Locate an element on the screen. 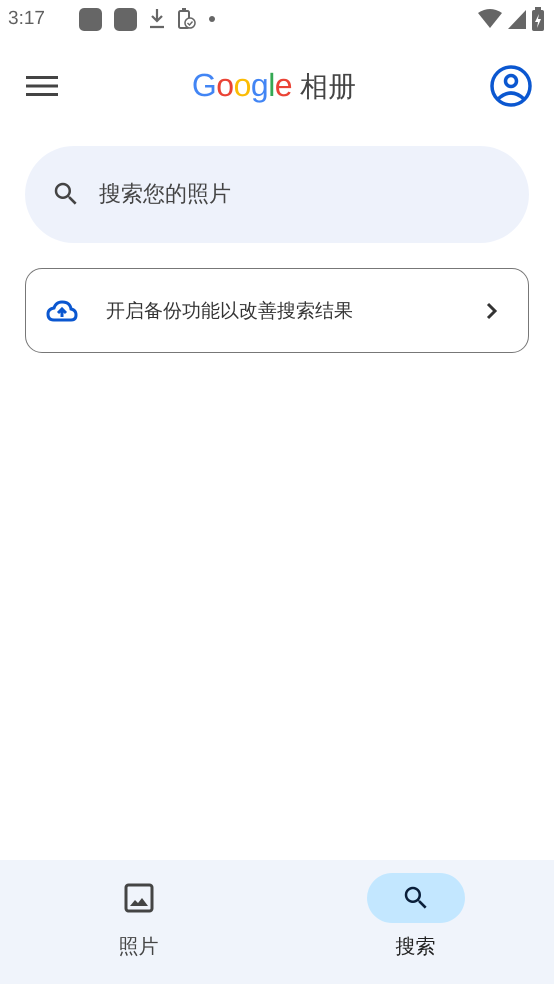  chevron-right-icon is located at coordinates (492, 311).